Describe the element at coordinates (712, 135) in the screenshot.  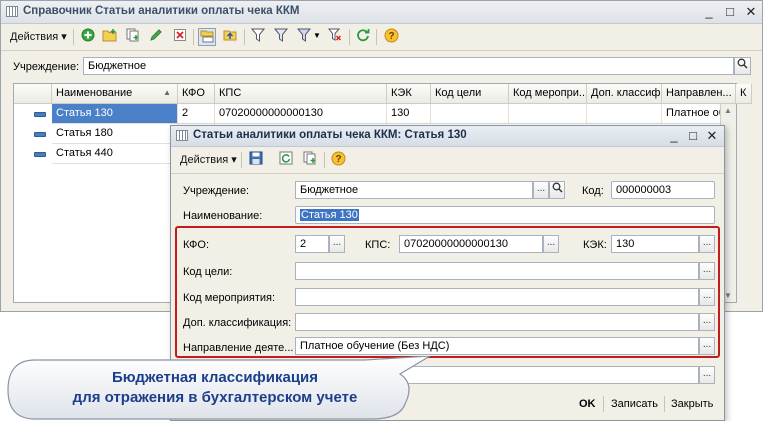
I see `dialog-close-button: ✕` at that location.